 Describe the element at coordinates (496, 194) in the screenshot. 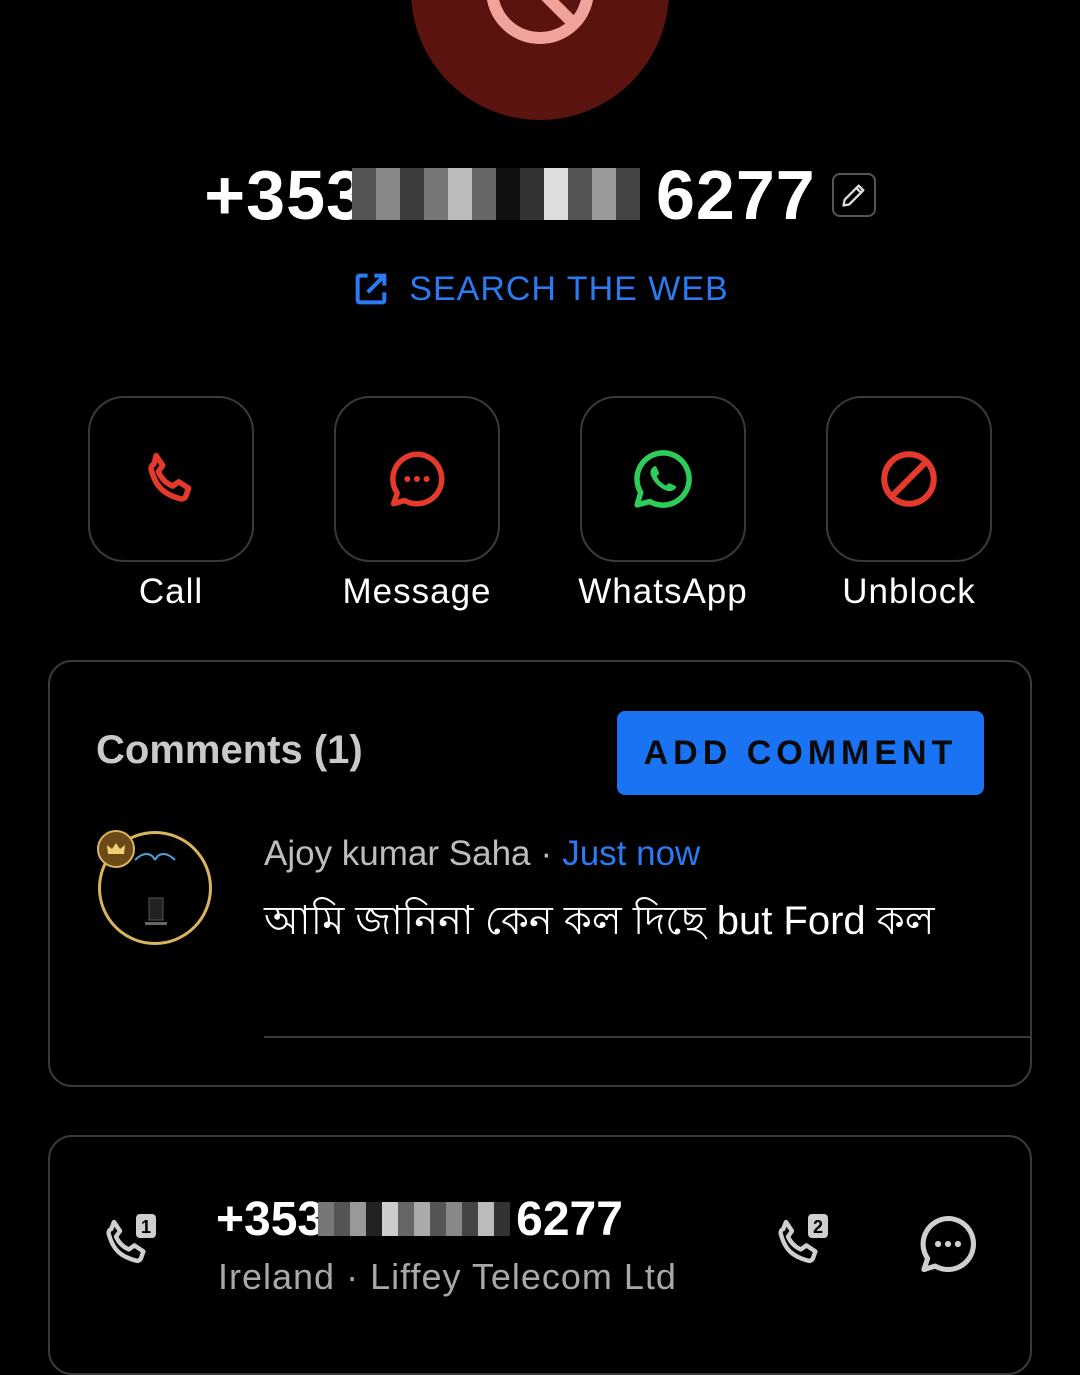

I see `redacted-digits` at that location.